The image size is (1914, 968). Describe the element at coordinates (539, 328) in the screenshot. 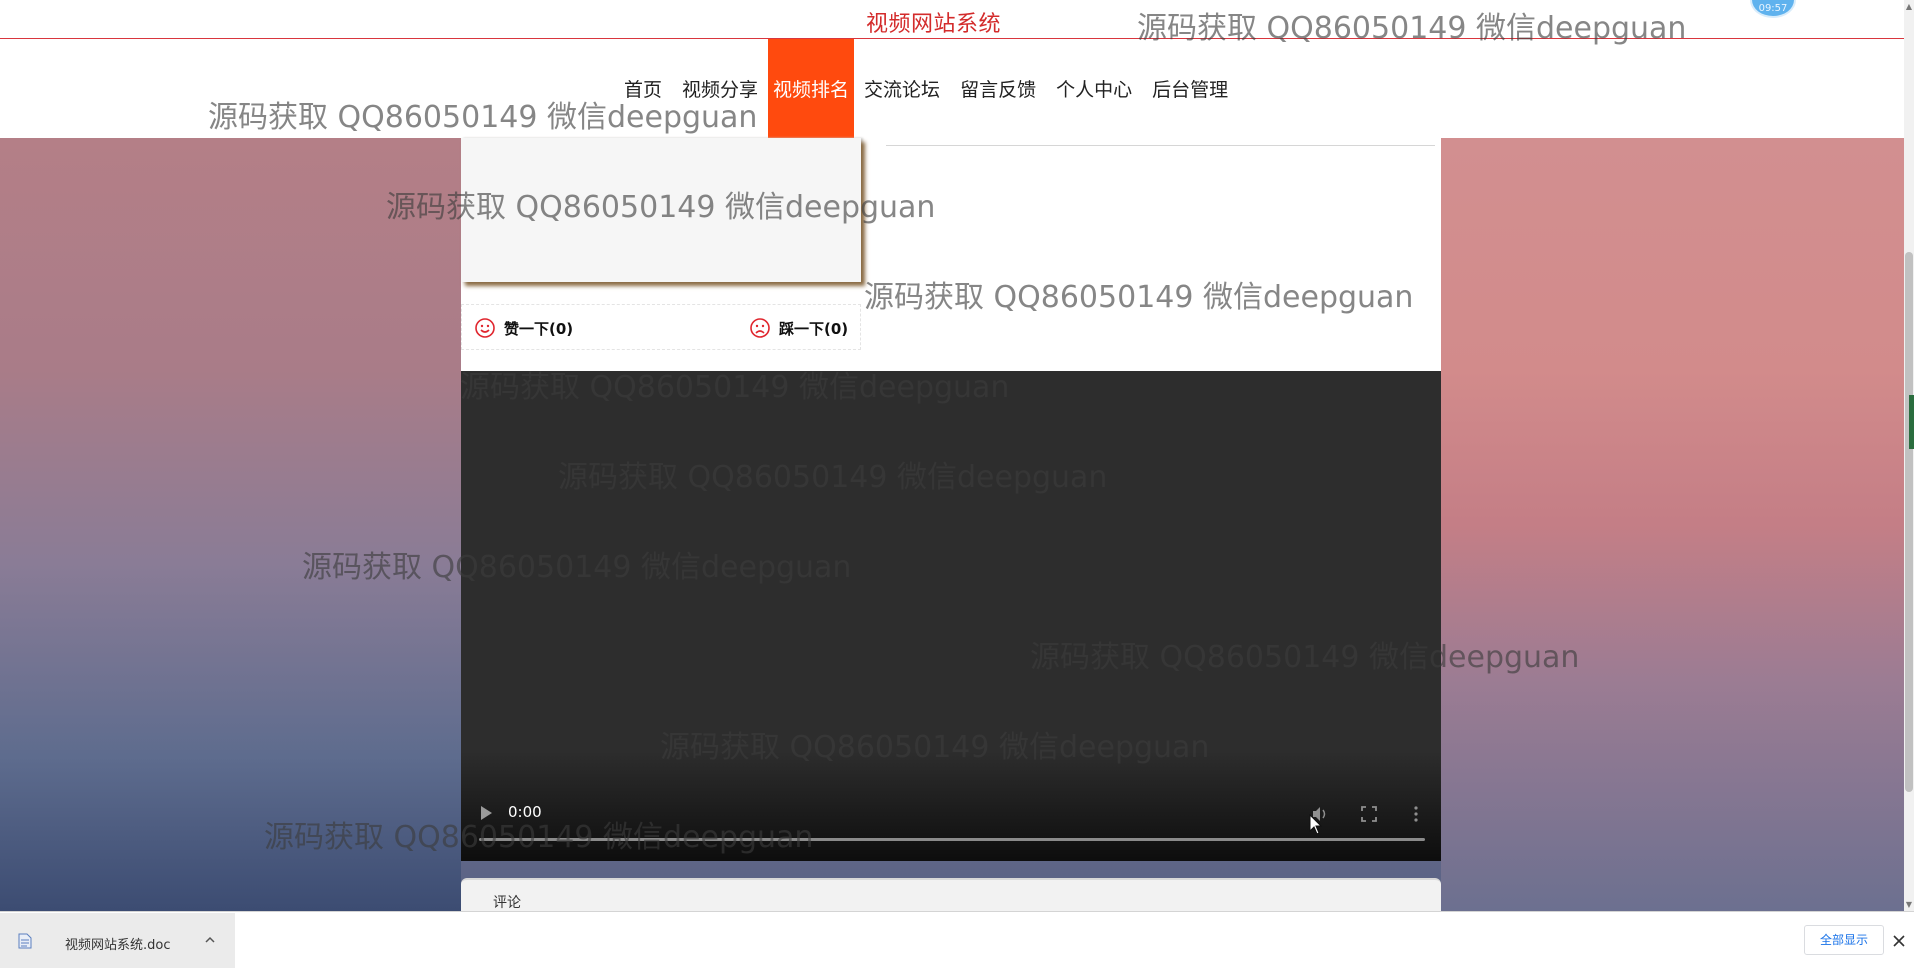

I see `like-label: 赞一下(0)` at that location.